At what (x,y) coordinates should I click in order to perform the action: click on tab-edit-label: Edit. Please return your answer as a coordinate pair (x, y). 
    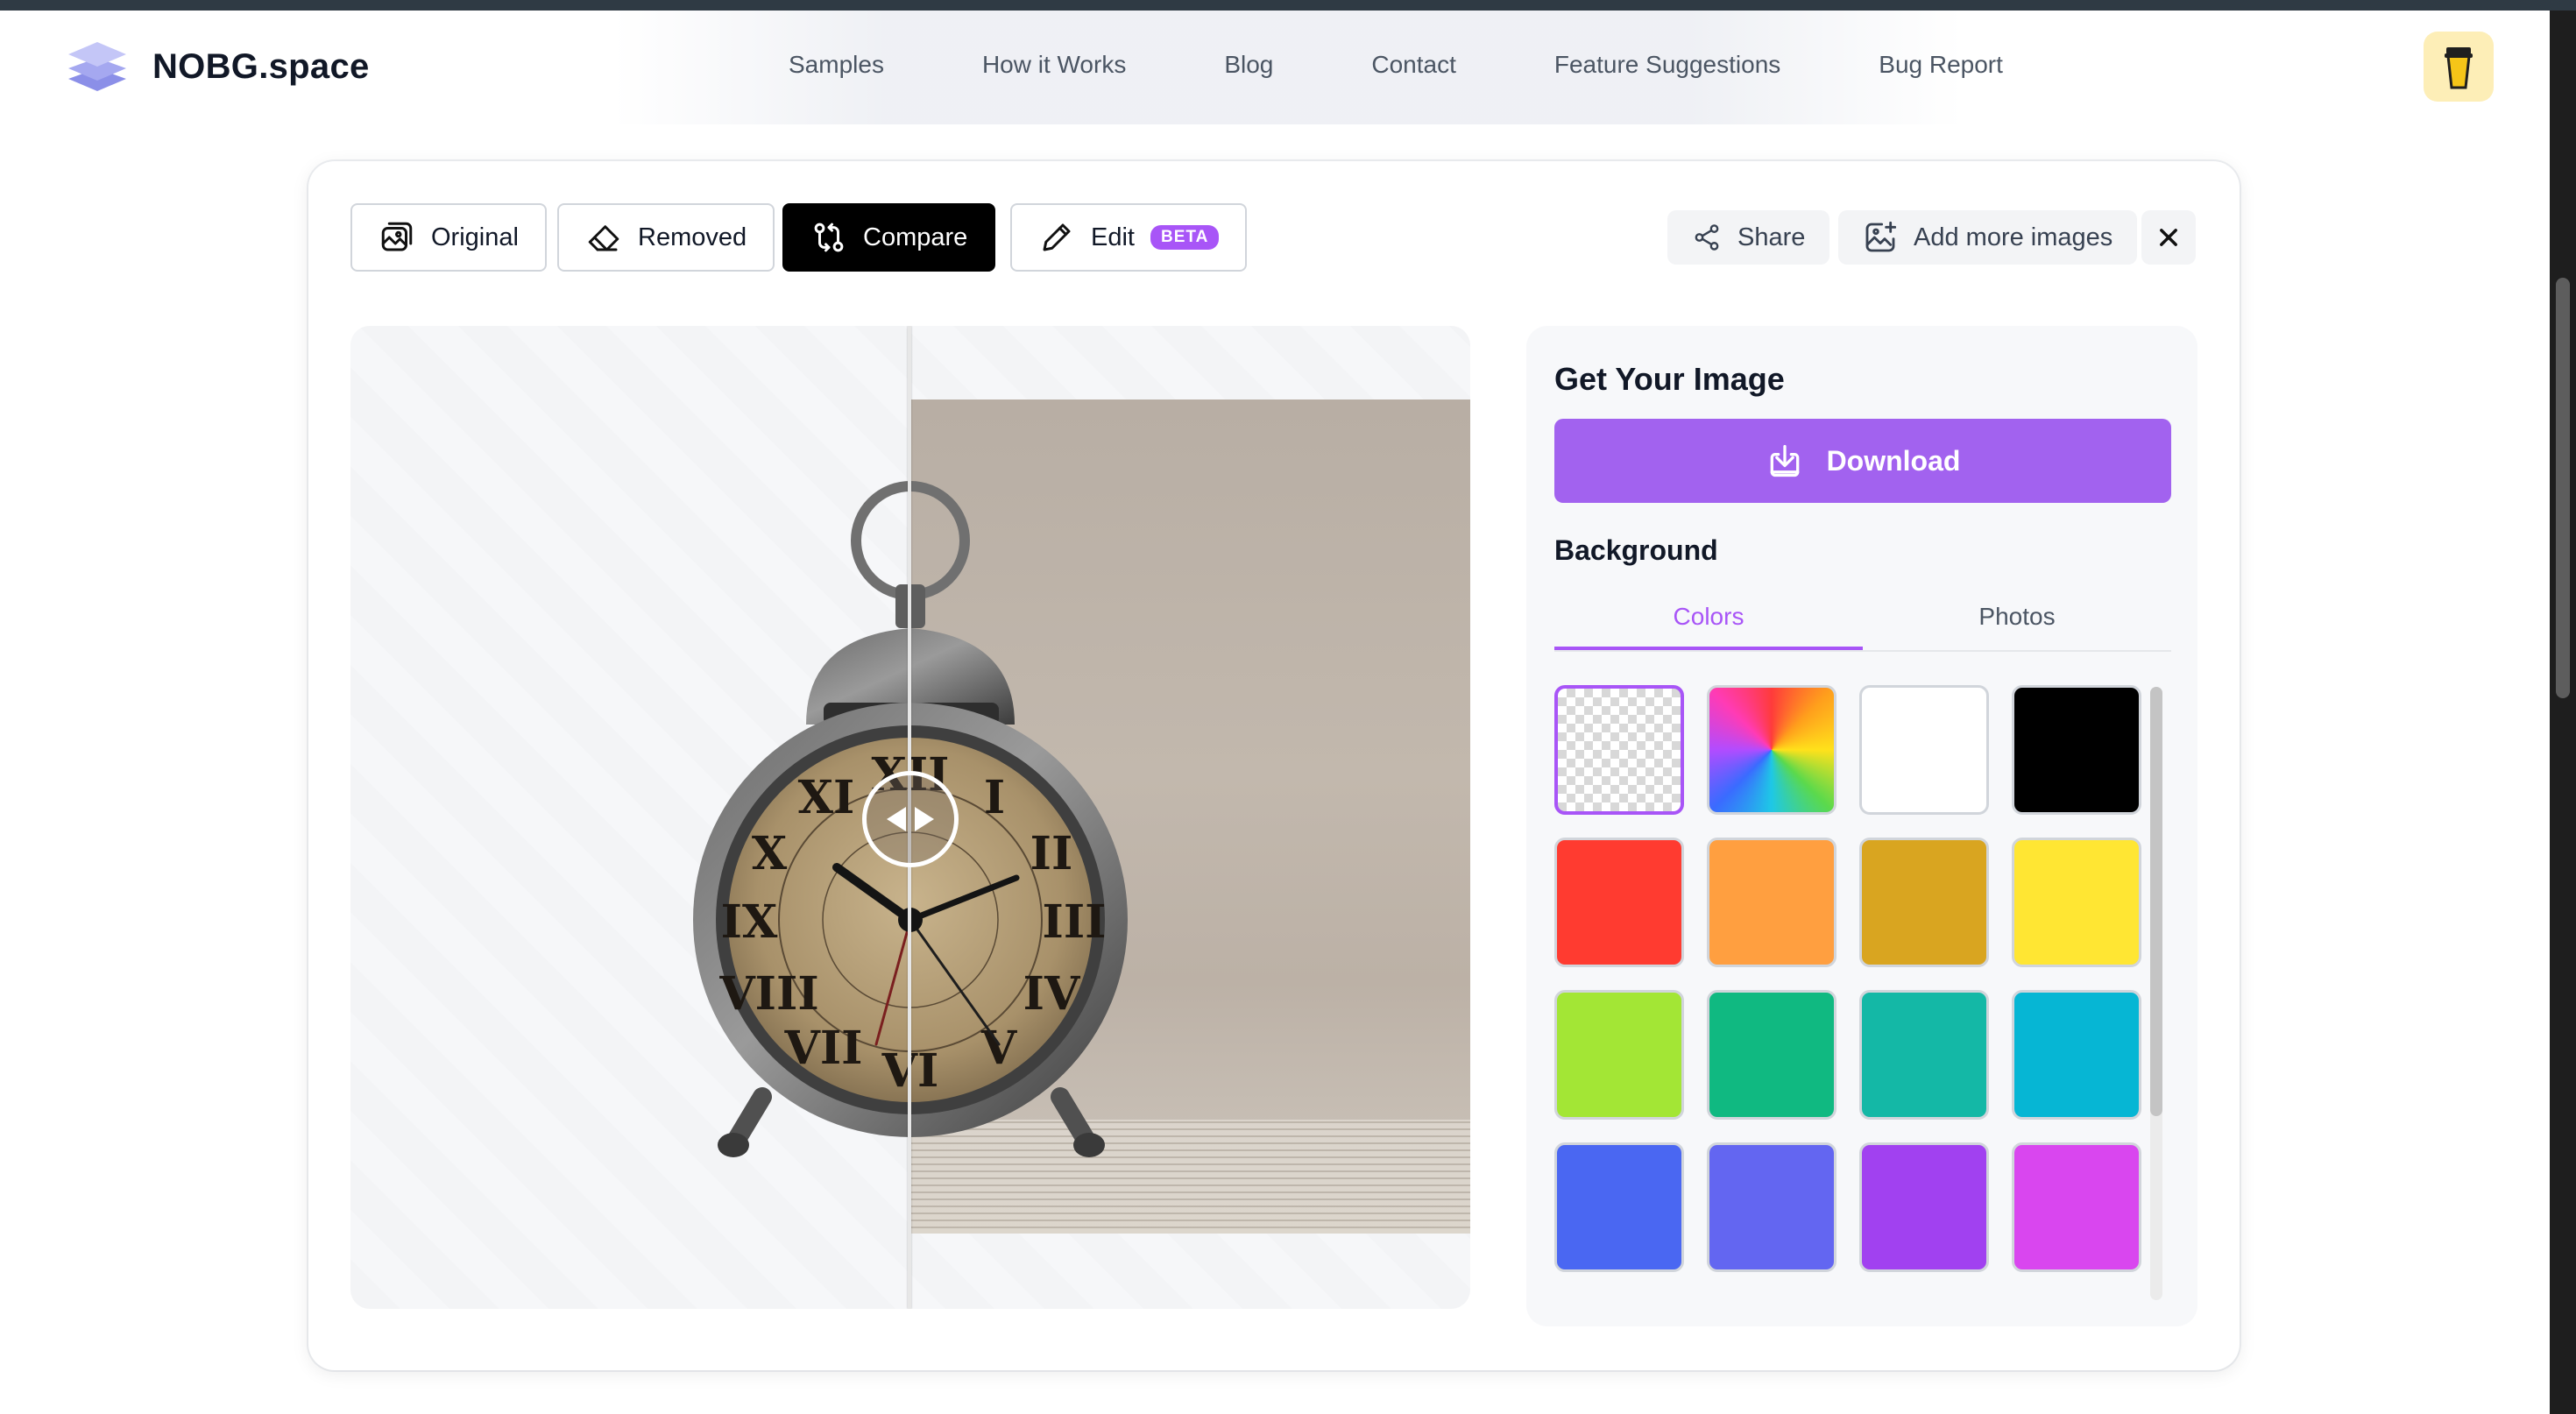
    Looking at the image, I should click on (1113, 237).